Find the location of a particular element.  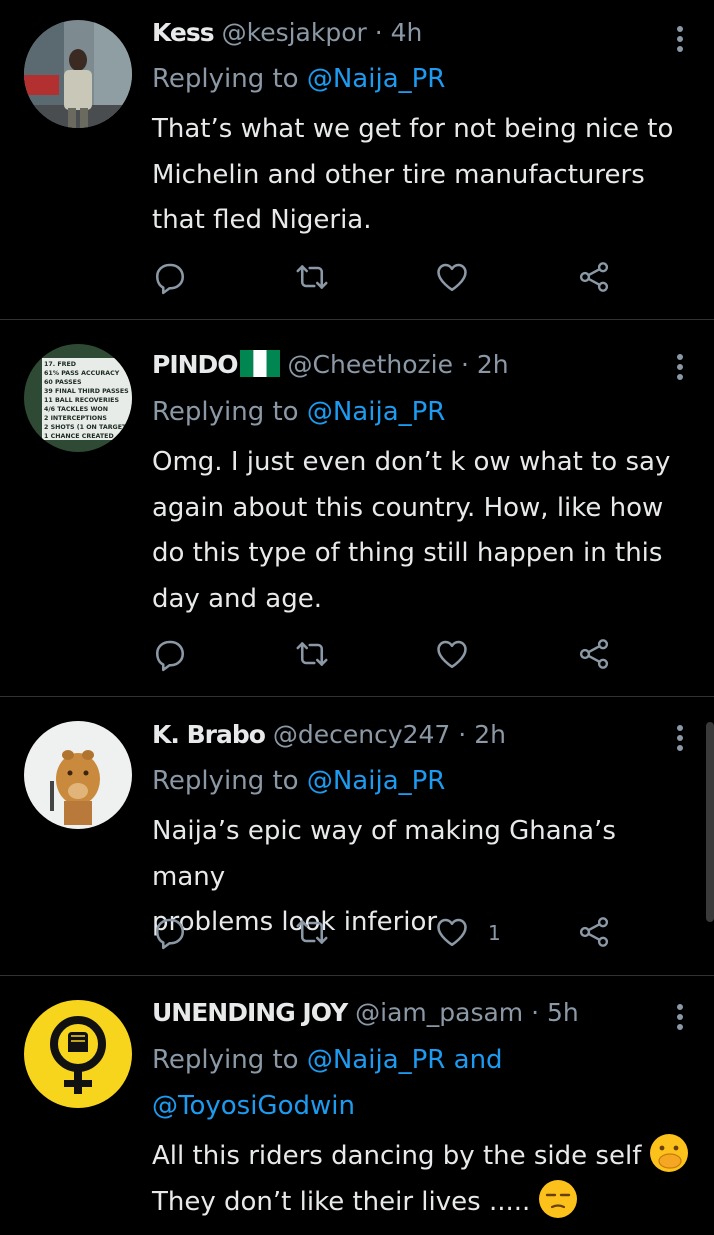

tweet-header: UNENDING JOY @iam_pasam · 5h is located at coordinates (365, 1013).